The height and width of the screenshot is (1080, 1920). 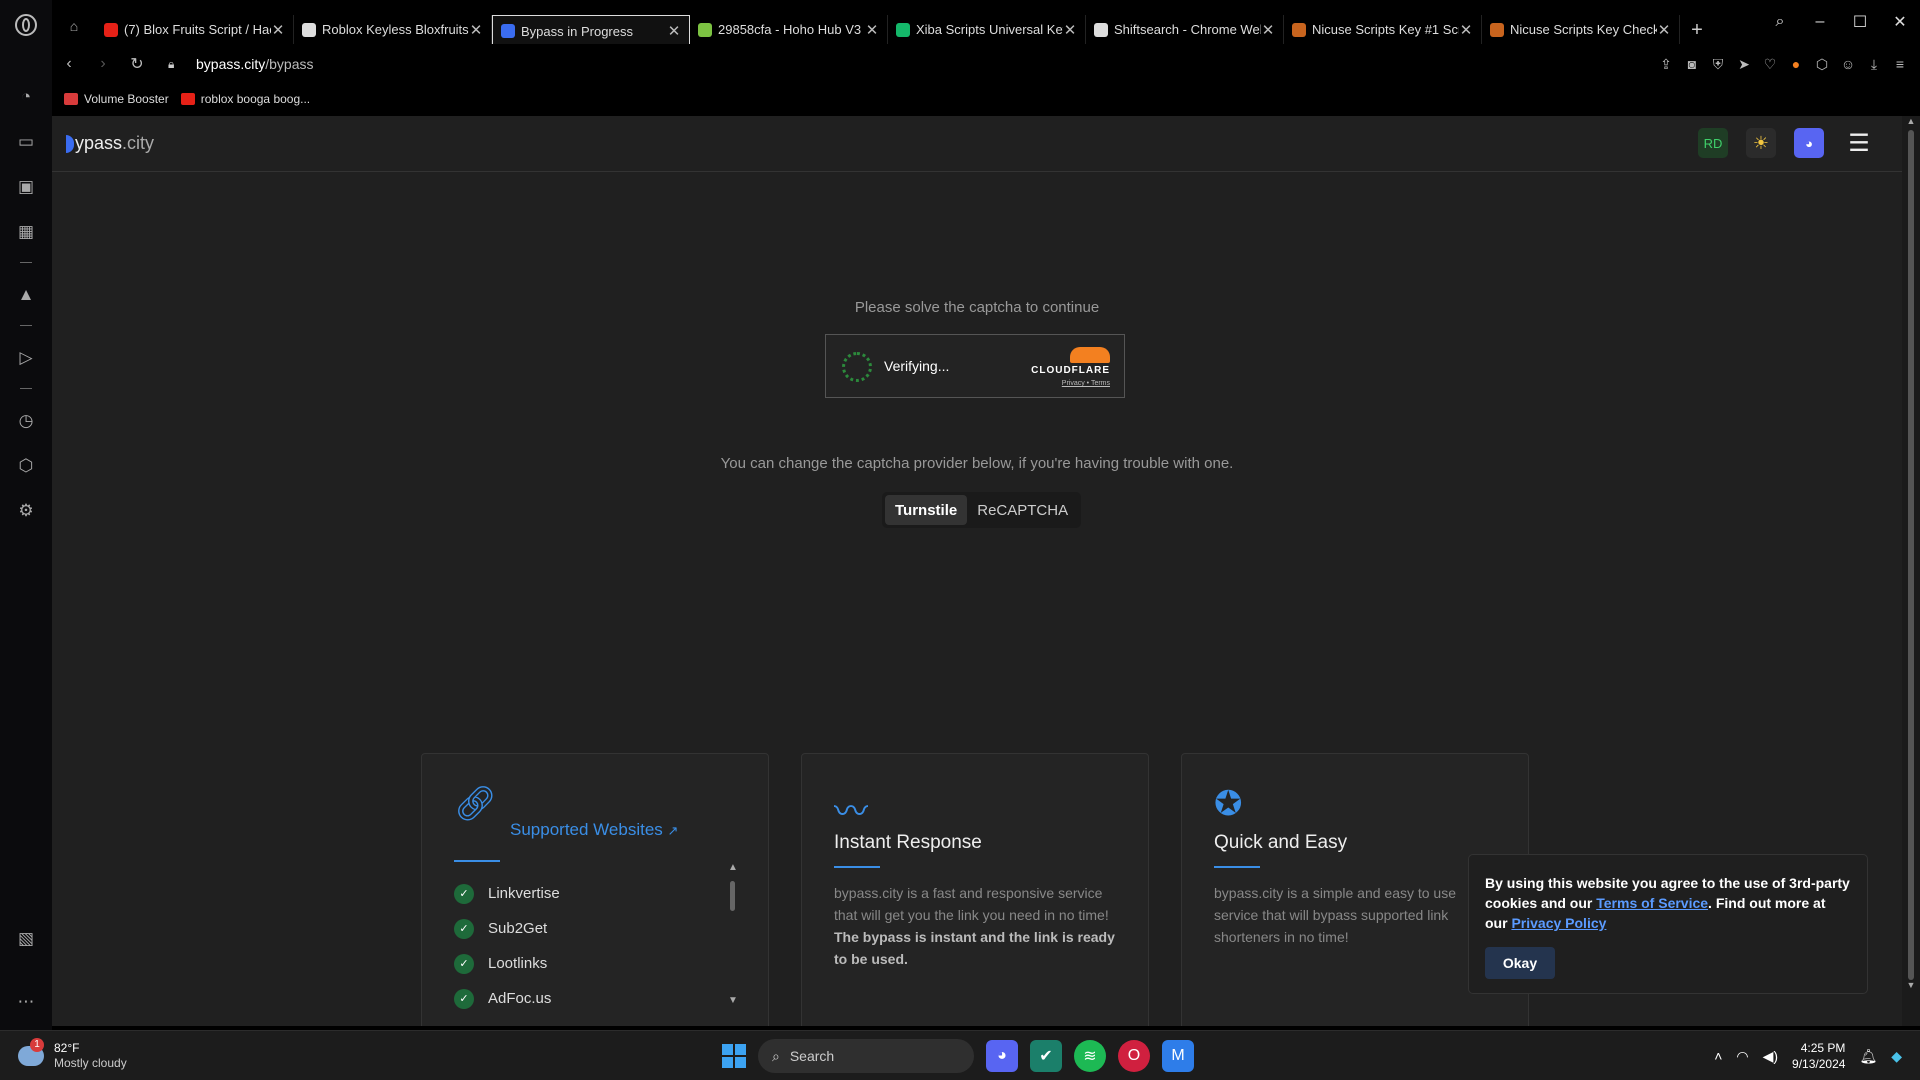 I want to click on twitch-icon: ▣, so click(x=26, y=186).